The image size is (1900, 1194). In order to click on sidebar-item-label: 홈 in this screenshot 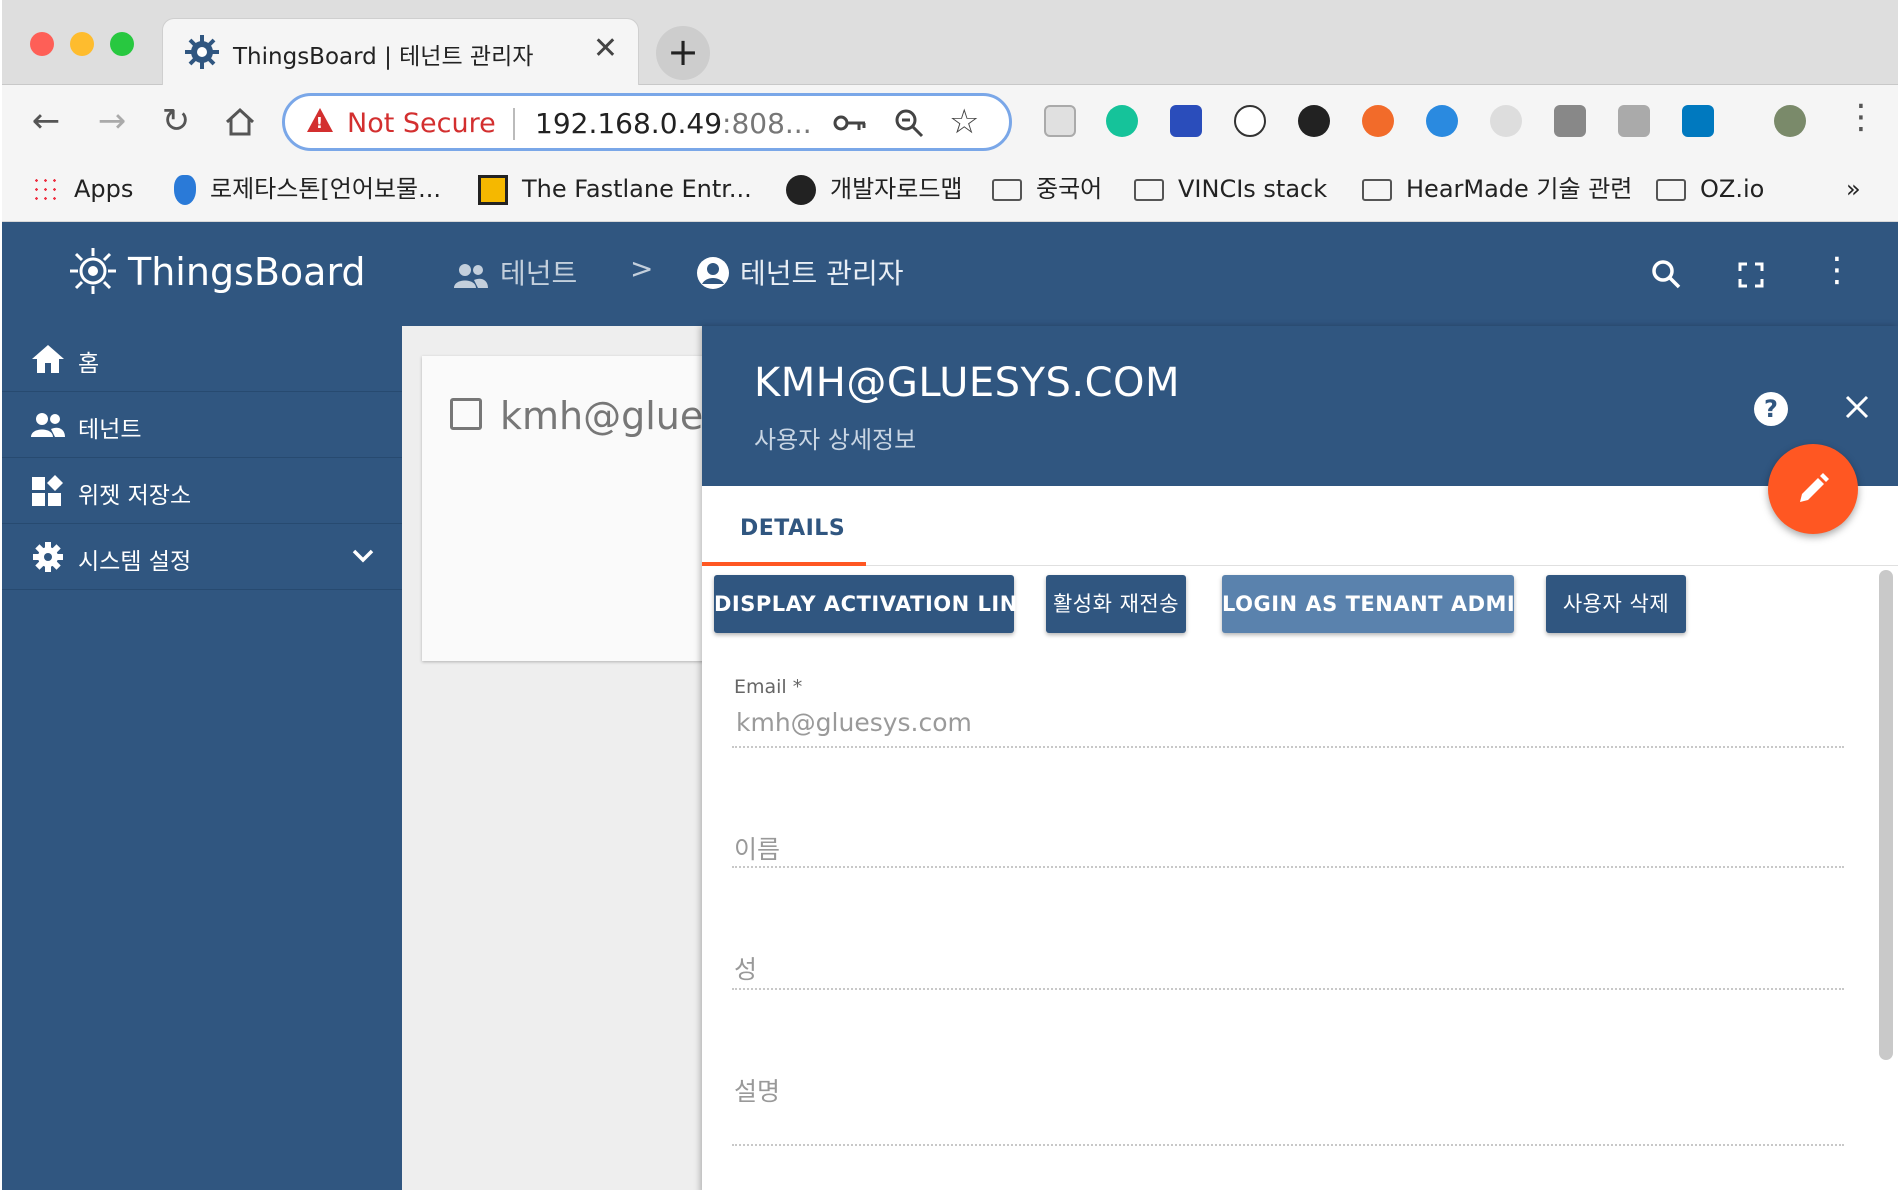, I will do `click(89, 364)`.